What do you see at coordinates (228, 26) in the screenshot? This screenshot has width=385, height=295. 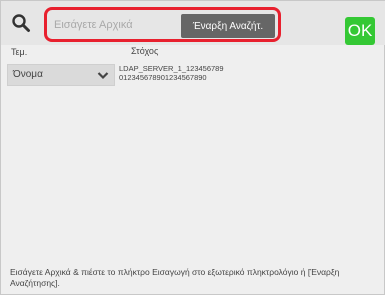 I see `start-search-button: Έναρξη Αναζήτ.` at bounding box center [228, 26].